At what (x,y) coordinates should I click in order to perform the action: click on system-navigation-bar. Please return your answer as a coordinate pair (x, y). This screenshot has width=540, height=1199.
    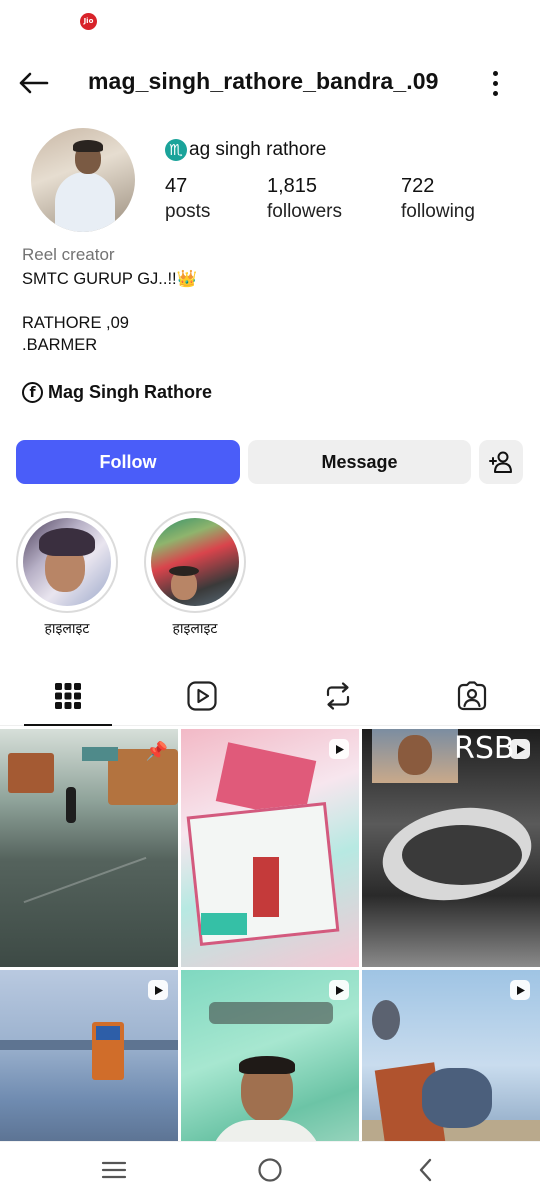
    Looking at the image, I should click on (270, 1170).